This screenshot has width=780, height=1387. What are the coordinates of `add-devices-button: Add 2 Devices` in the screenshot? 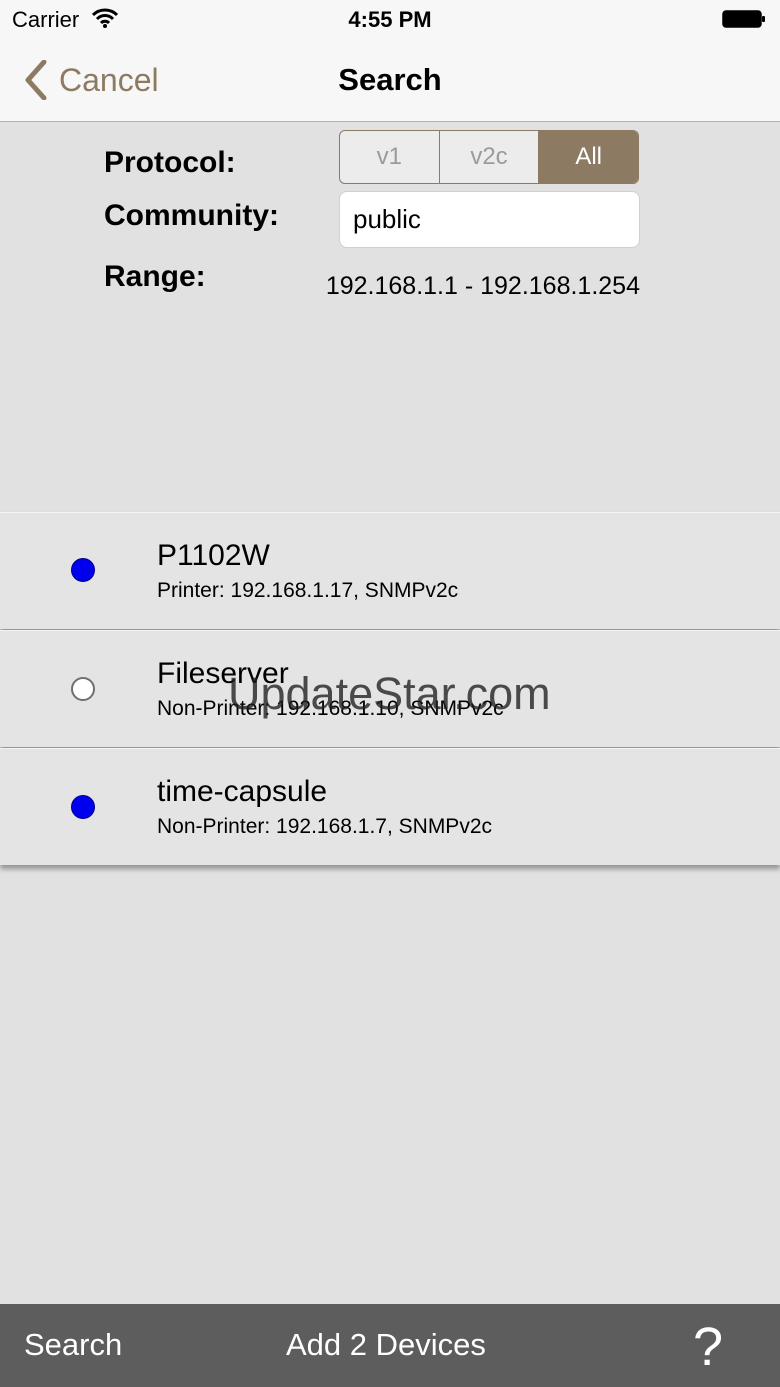 It's located at (386, 1345).